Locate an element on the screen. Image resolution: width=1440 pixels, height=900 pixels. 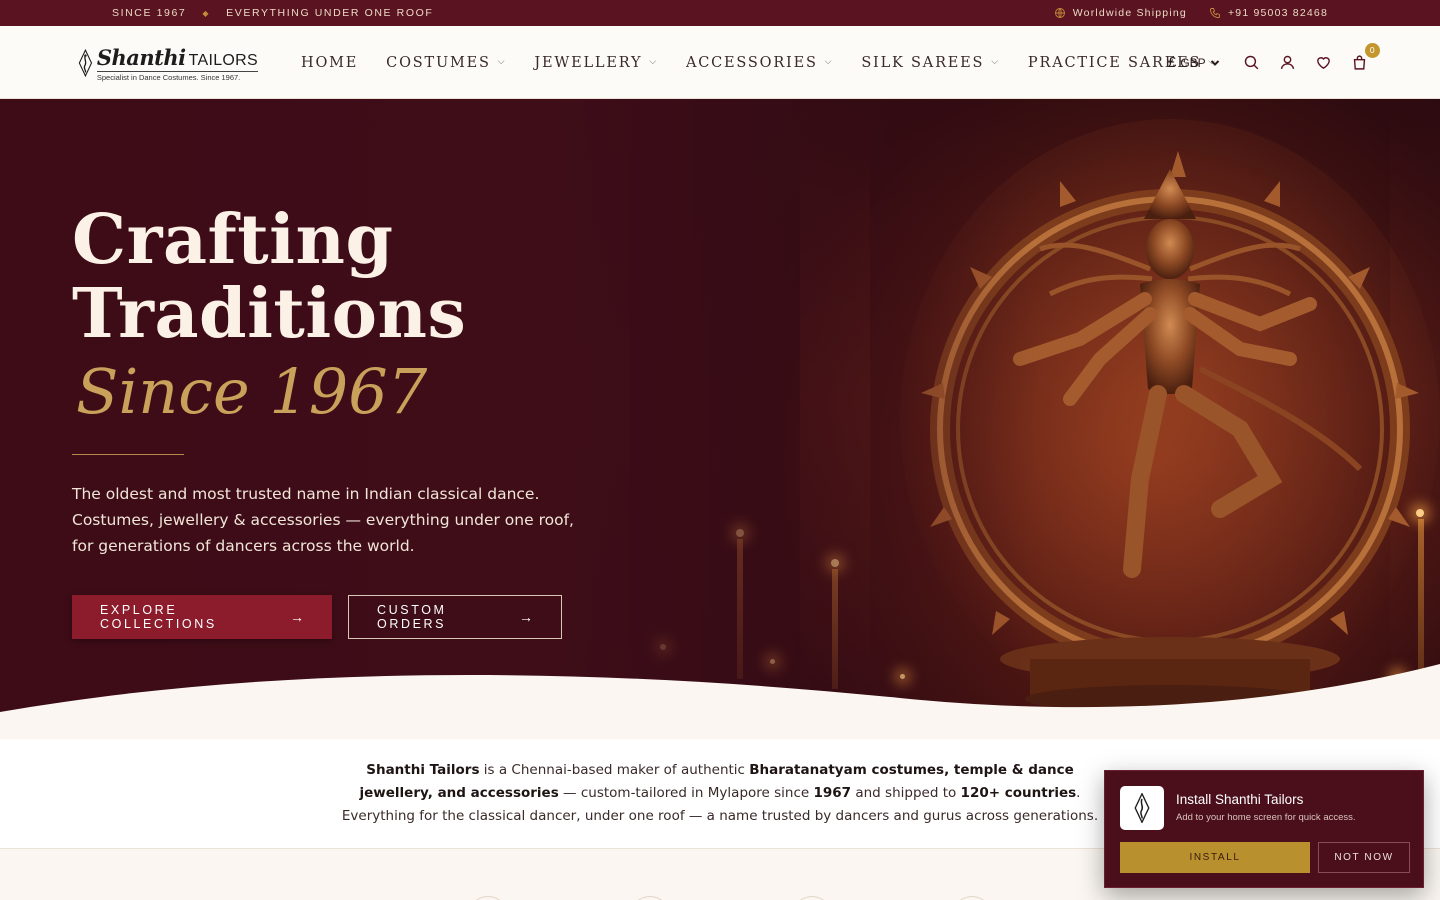
logo-brand-suffix: TAILORS is located at coordinates (223, 60).